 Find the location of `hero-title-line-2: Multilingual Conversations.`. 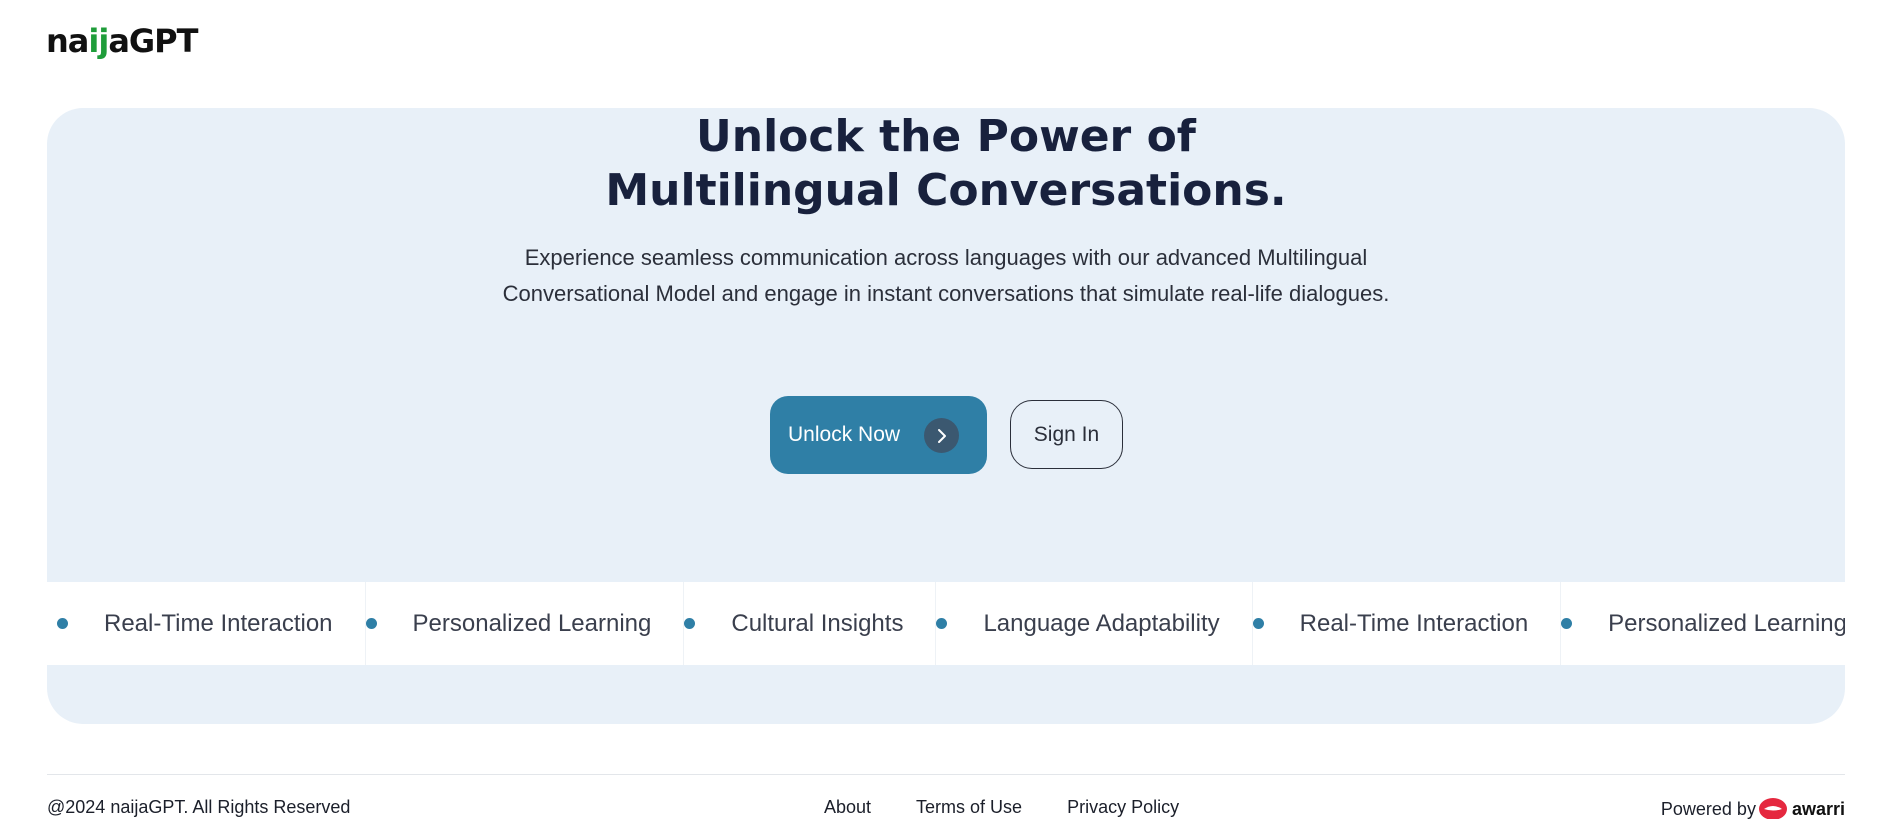

hero-title-line-2: Multilingual Conversations. is located at coordinates (946, 190).